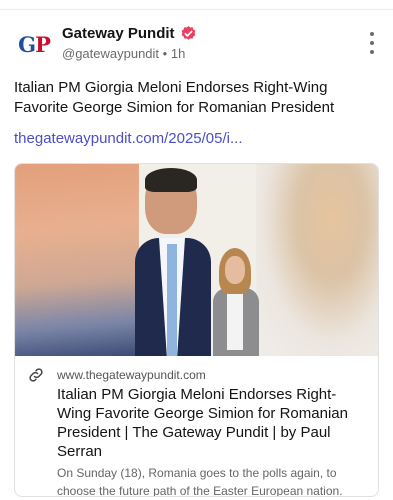  Describe the element at coordinates (110, 53) in the screenshot. I see `handle: @gatewaypundit` at that location.